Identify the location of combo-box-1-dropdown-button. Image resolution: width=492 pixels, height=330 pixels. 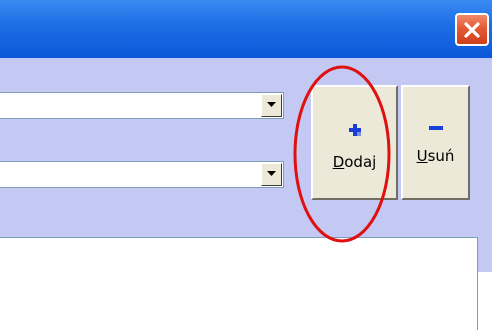
(271, 105).